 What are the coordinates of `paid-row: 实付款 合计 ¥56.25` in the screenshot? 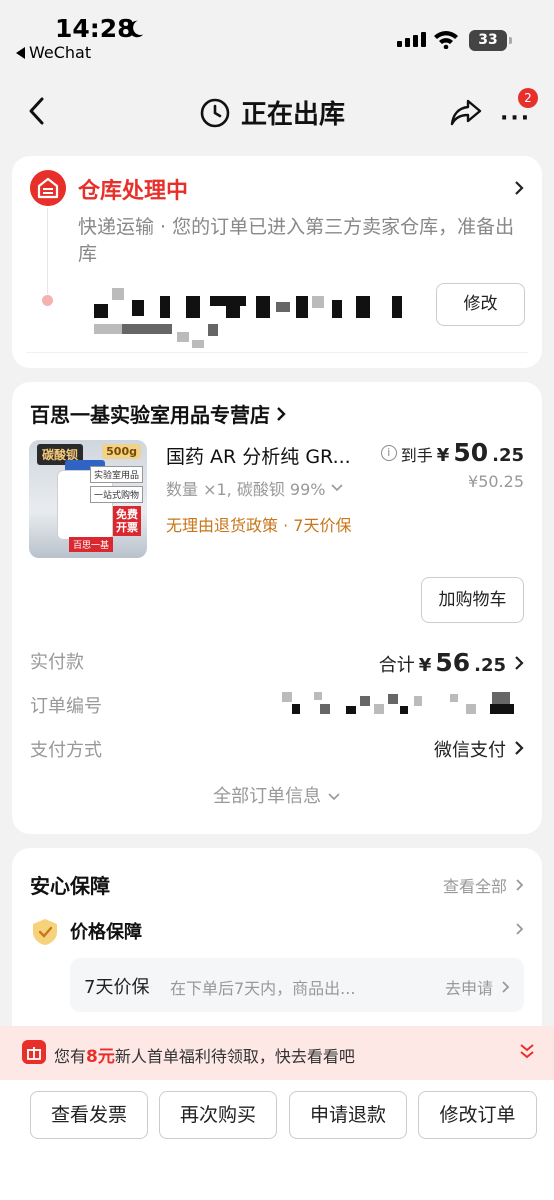 It's located at (277, 663).